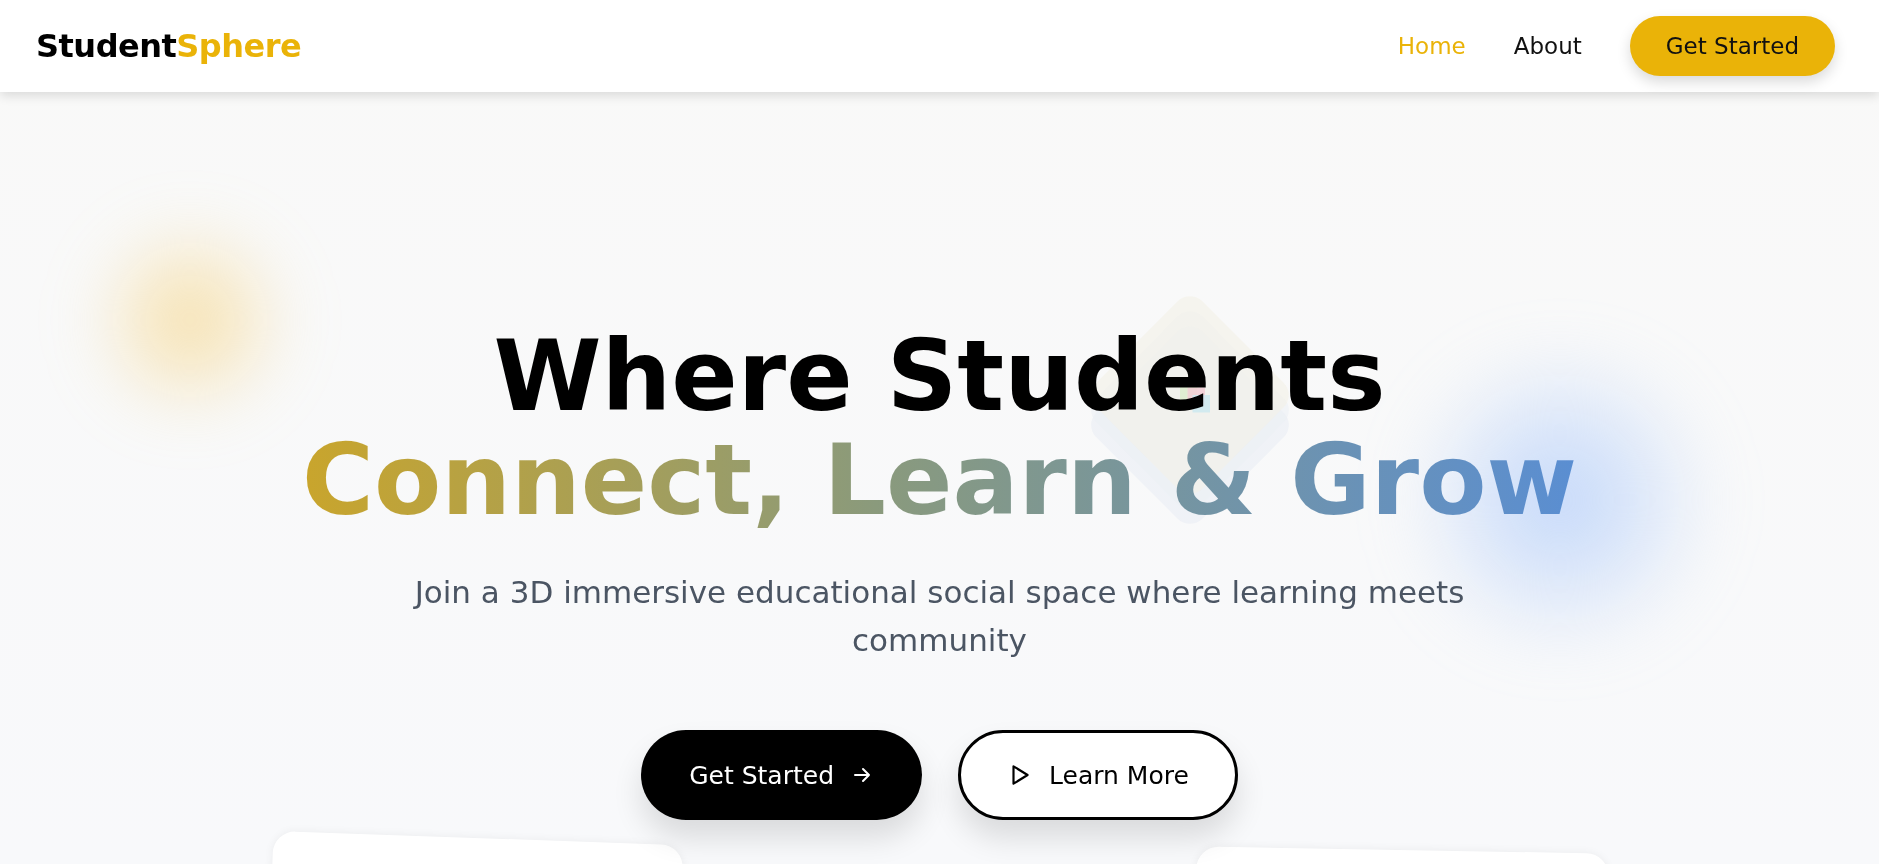  I want to click on nav-link: About, so click(1547, 46).